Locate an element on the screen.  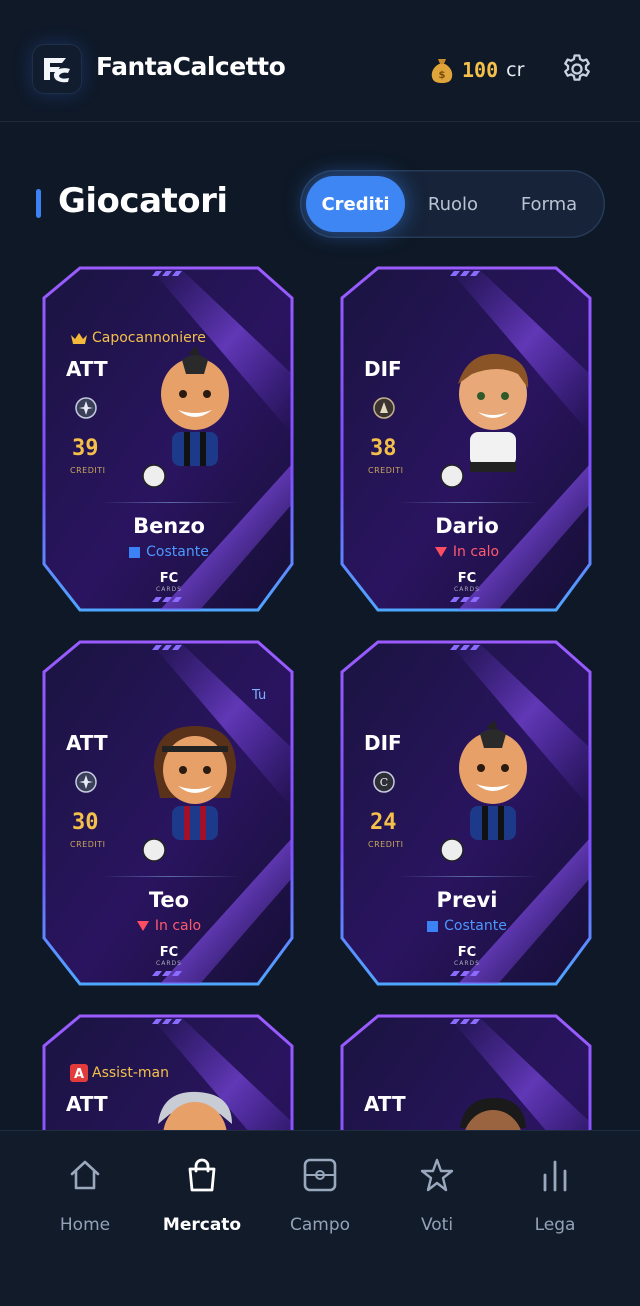
player-price: 24 is located at coordinates (383, 822).